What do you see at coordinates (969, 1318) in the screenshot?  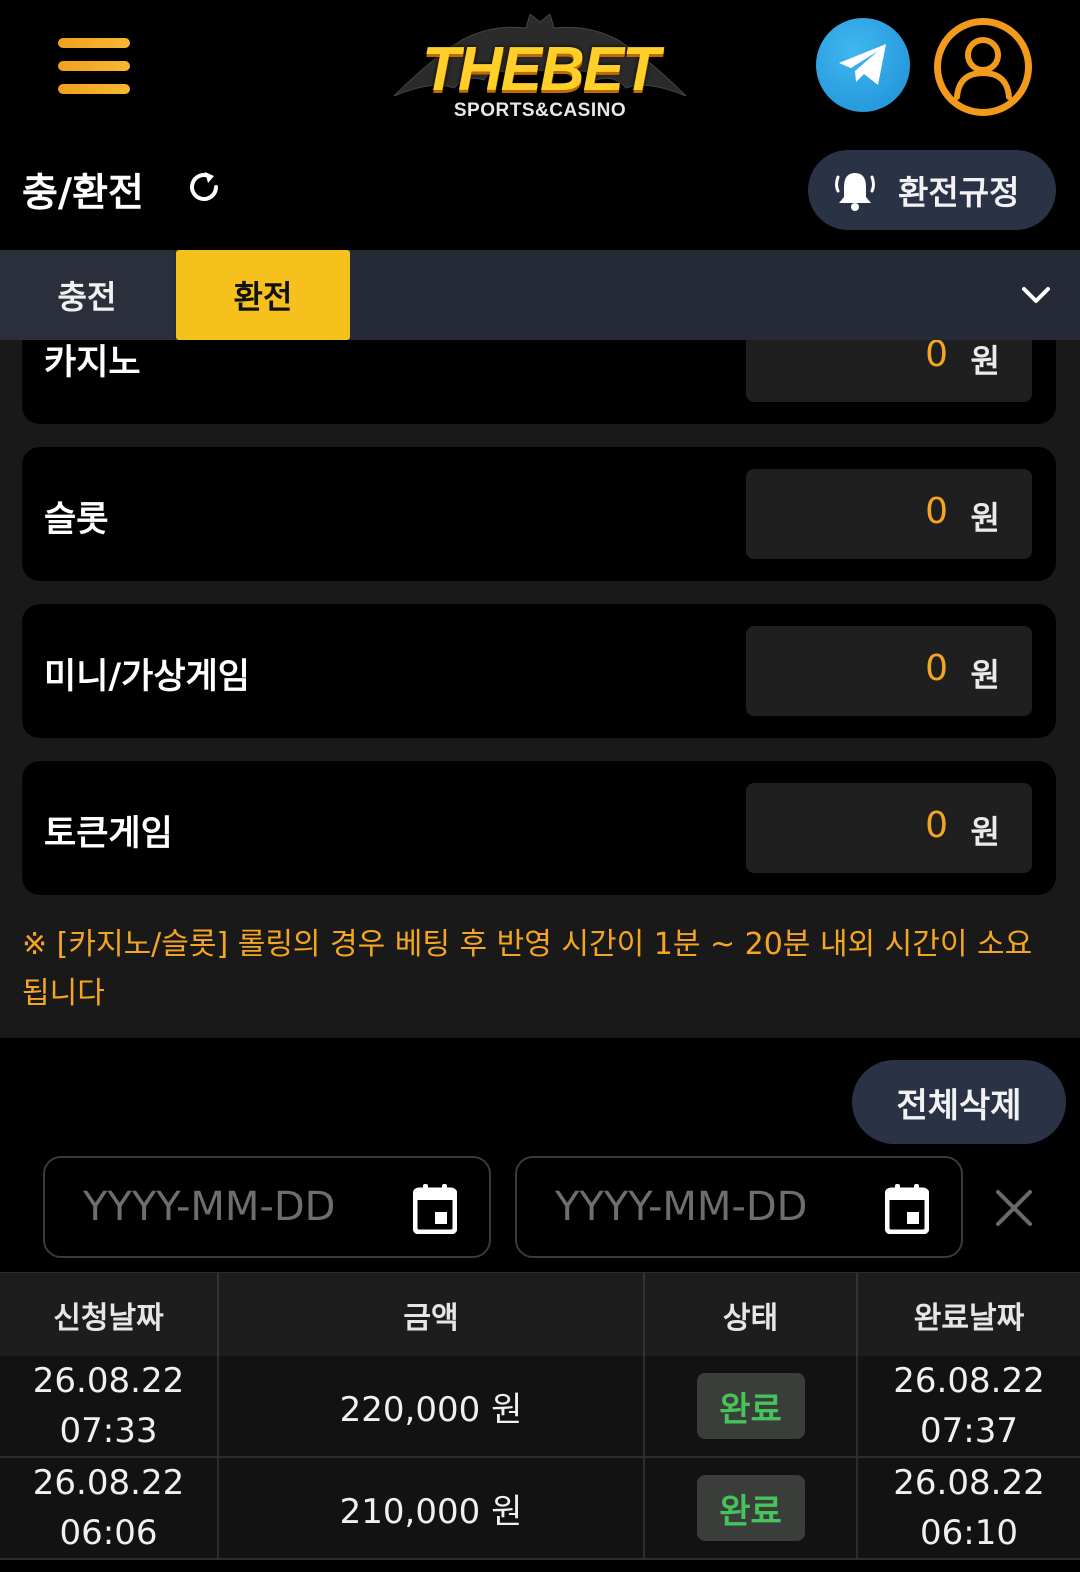 I see `column-header-complete-date: 완료날짜` at bounding box center [969, 1318].